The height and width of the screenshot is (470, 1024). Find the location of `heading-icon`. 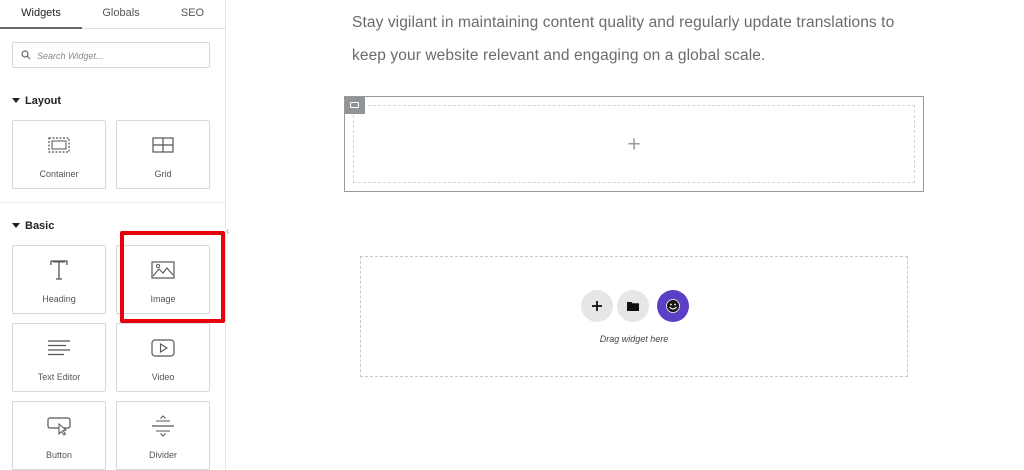

heading-icon is located at coordinates (59, 270).